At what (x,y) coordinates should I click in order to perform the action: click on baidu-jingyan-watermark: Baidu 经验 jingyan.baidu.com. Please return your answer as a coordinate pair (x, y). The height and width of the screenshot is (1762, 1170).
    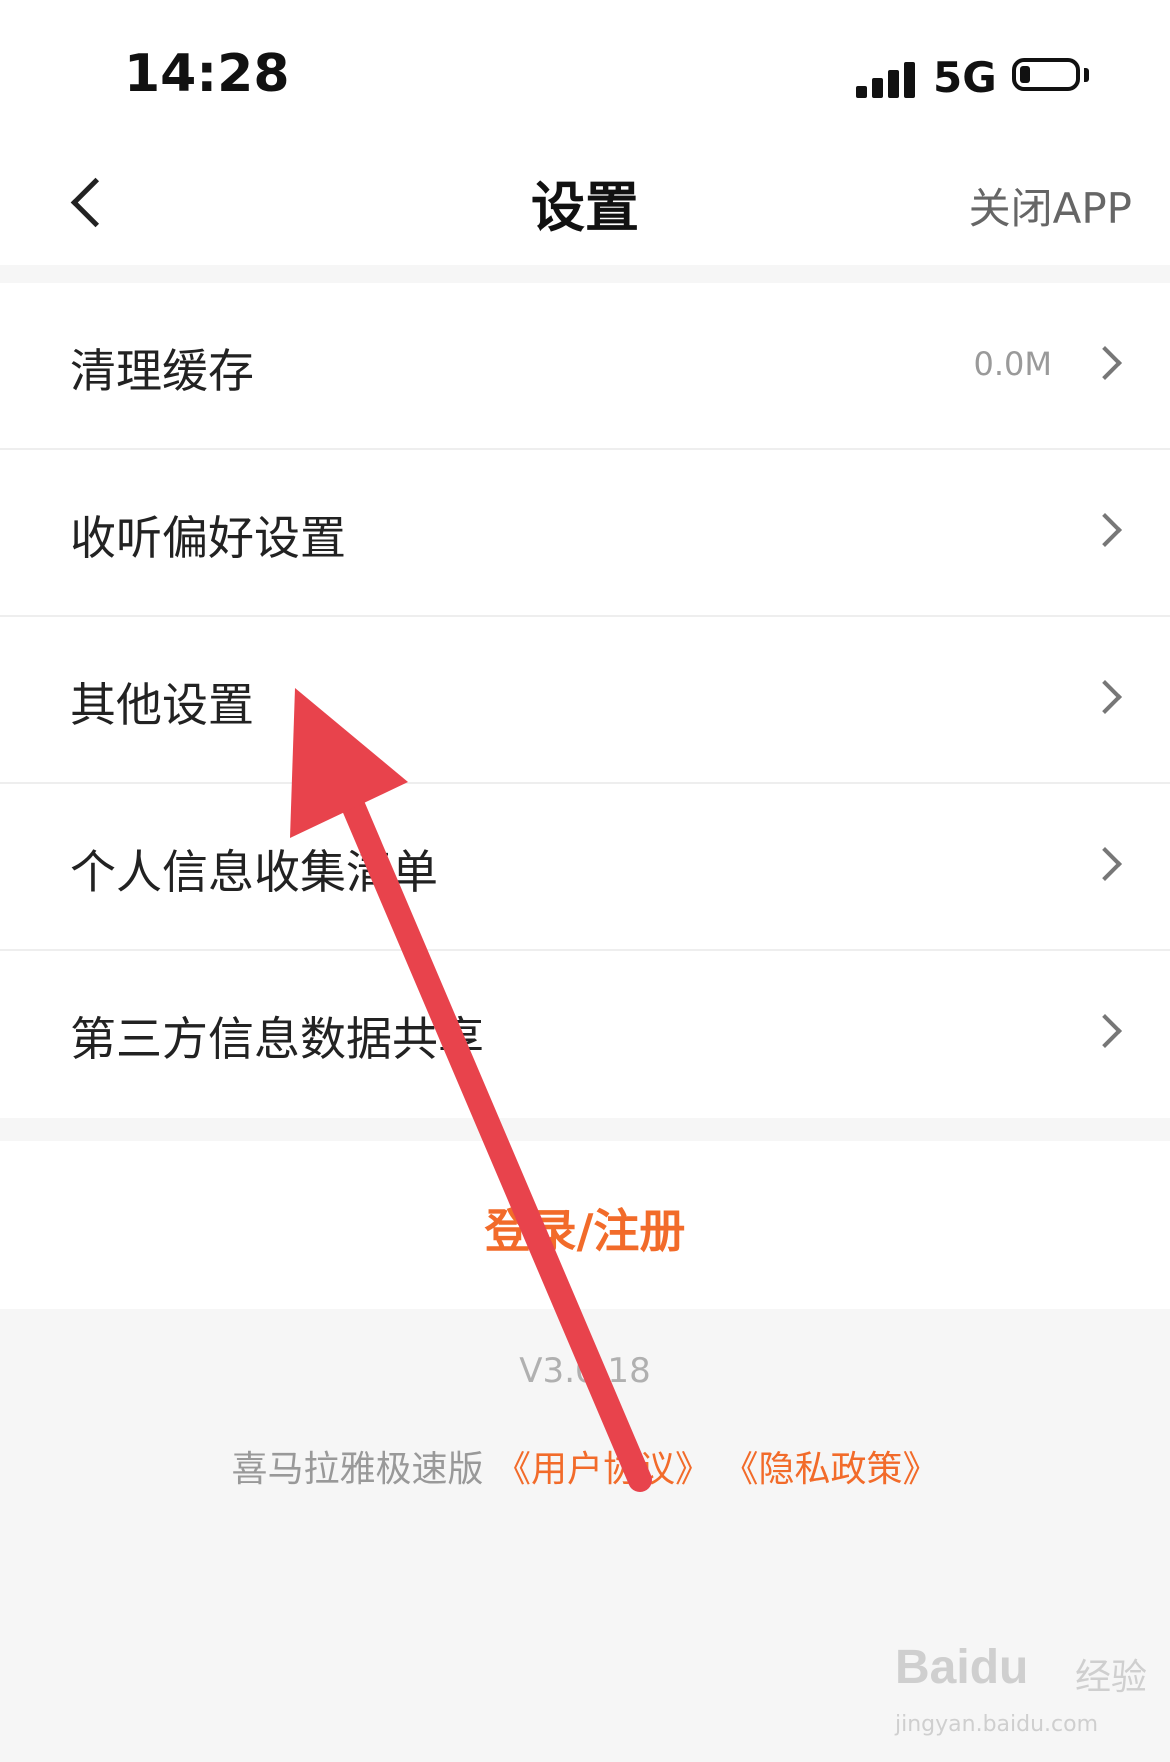
    Looking at the image, I should click on (1025, 1690).